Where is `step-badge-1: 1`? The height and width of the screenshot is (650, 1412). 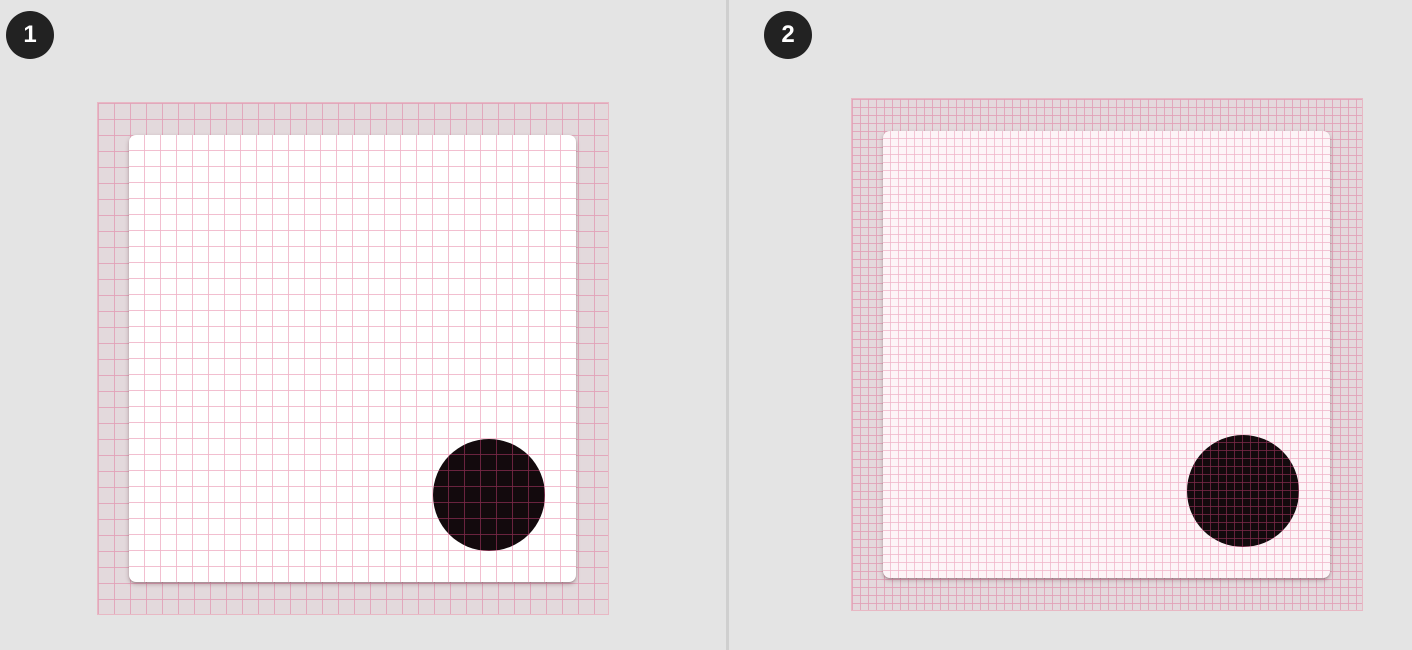
step-badge-1: 1 is located at coordinates (30, 35).